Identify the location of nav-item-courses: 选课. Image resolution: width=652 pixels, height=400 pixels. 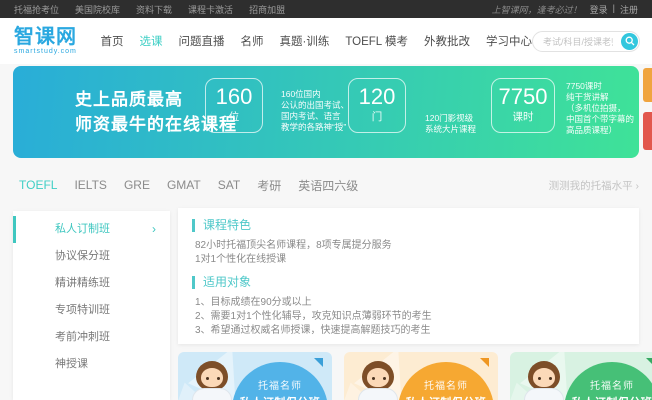
(150, 41).